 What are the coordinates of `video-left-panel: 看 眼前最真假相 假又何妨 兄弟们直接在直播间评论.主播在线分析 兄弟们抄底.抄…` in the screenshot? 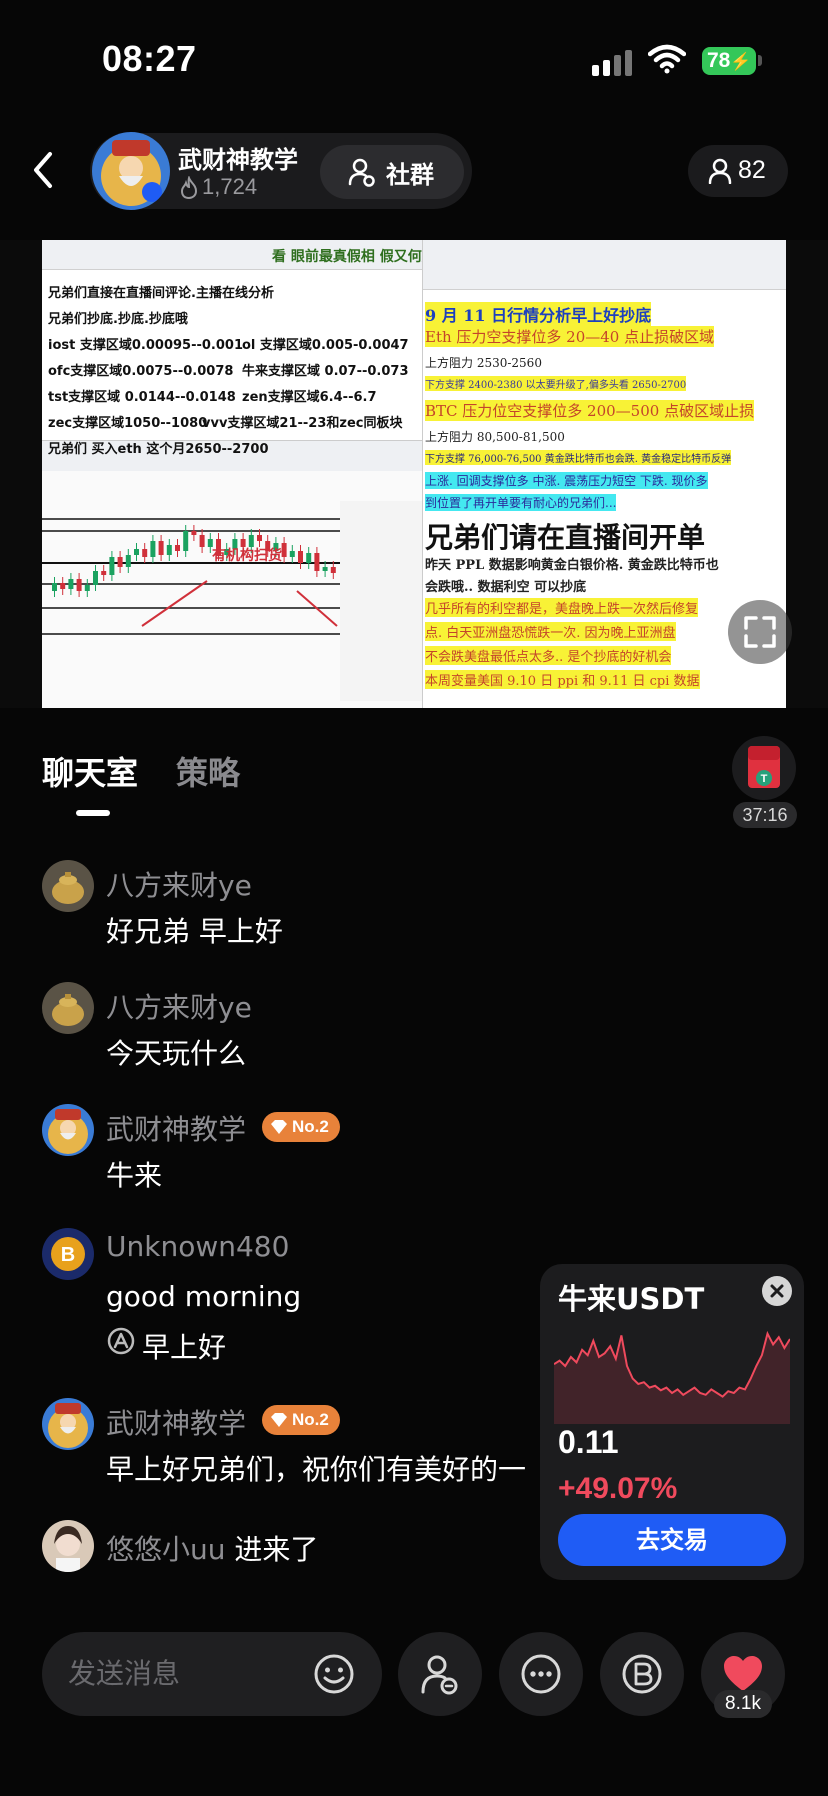 It's located at (239, 474).